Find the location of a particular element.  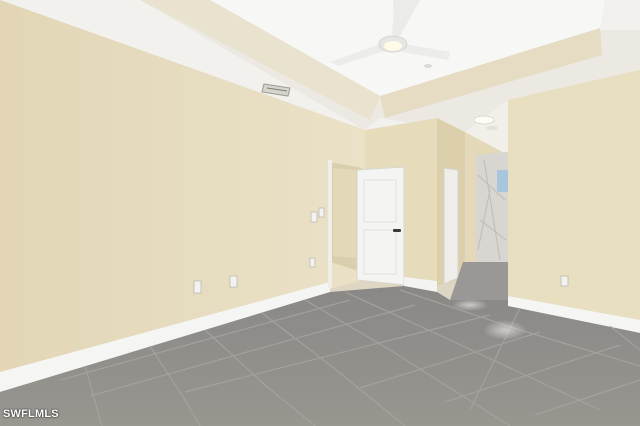

hall-recessed-light is located at coordinates (492, 128).